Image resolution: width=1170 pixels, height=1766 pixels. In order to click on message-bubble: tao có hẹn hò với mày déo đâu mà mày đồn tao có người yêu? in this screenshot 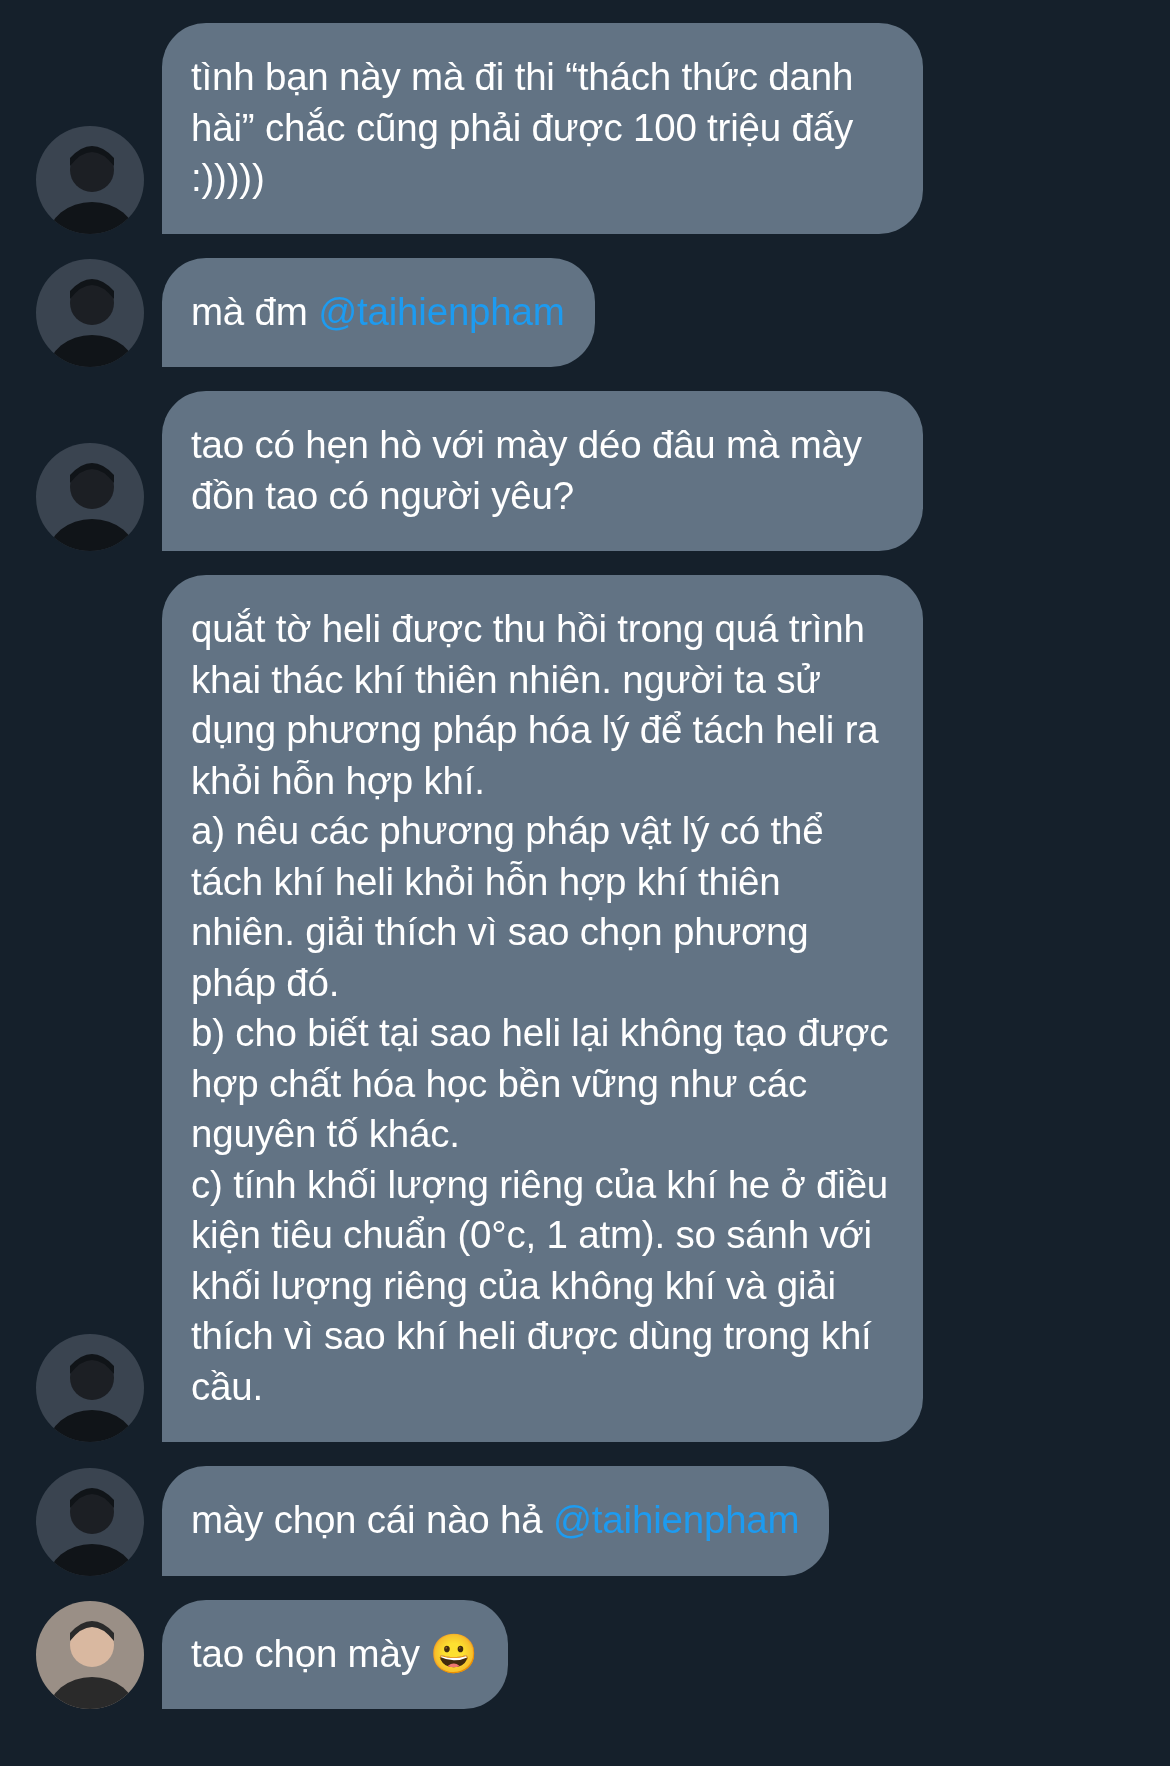, I will do `click(542, 471)`.